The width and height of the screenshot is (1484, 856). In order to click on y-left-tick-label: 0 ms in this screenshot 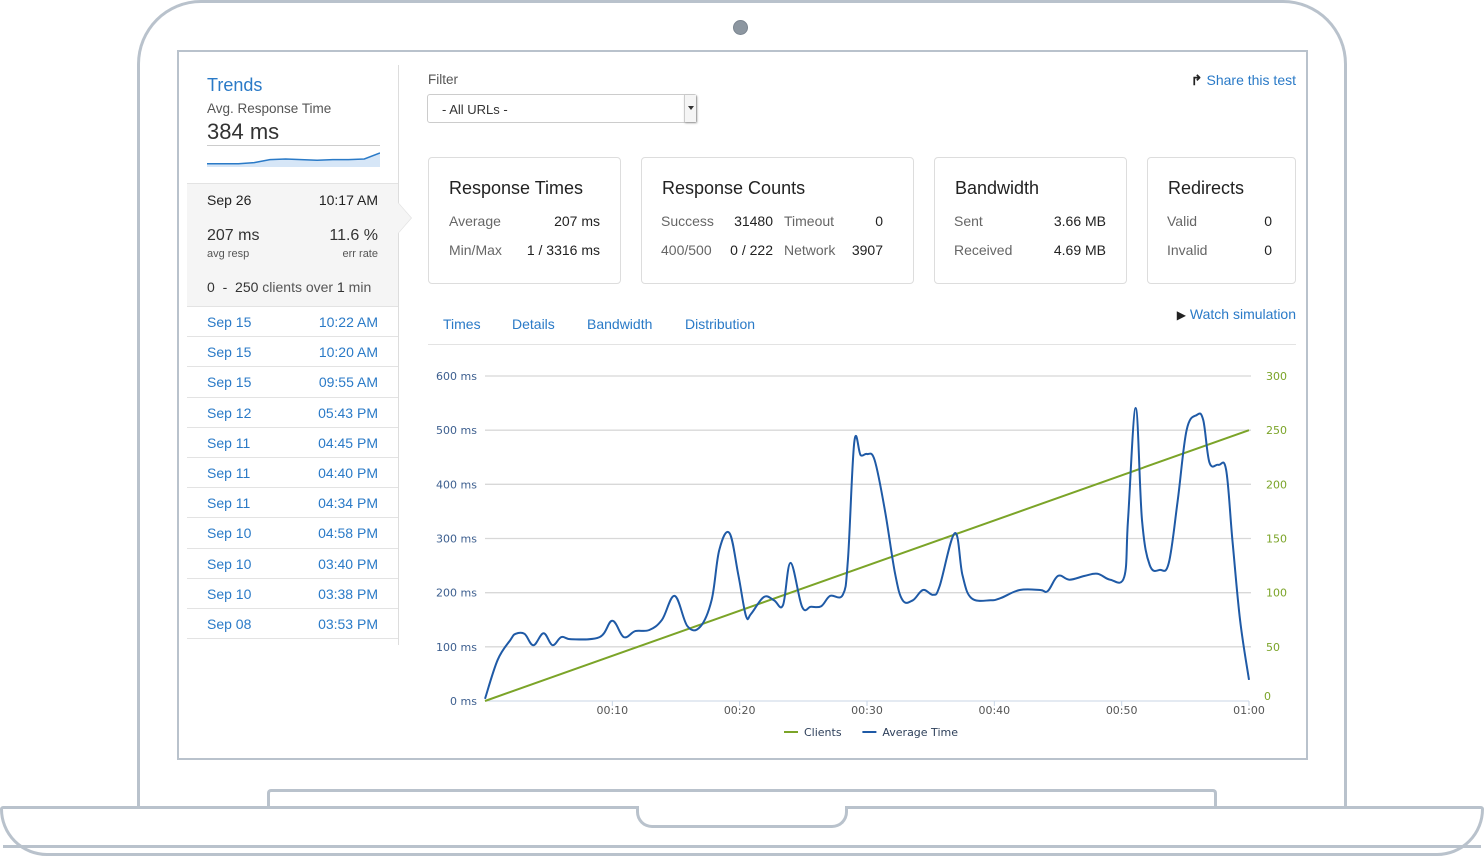, I will do `click(463, 701)`.